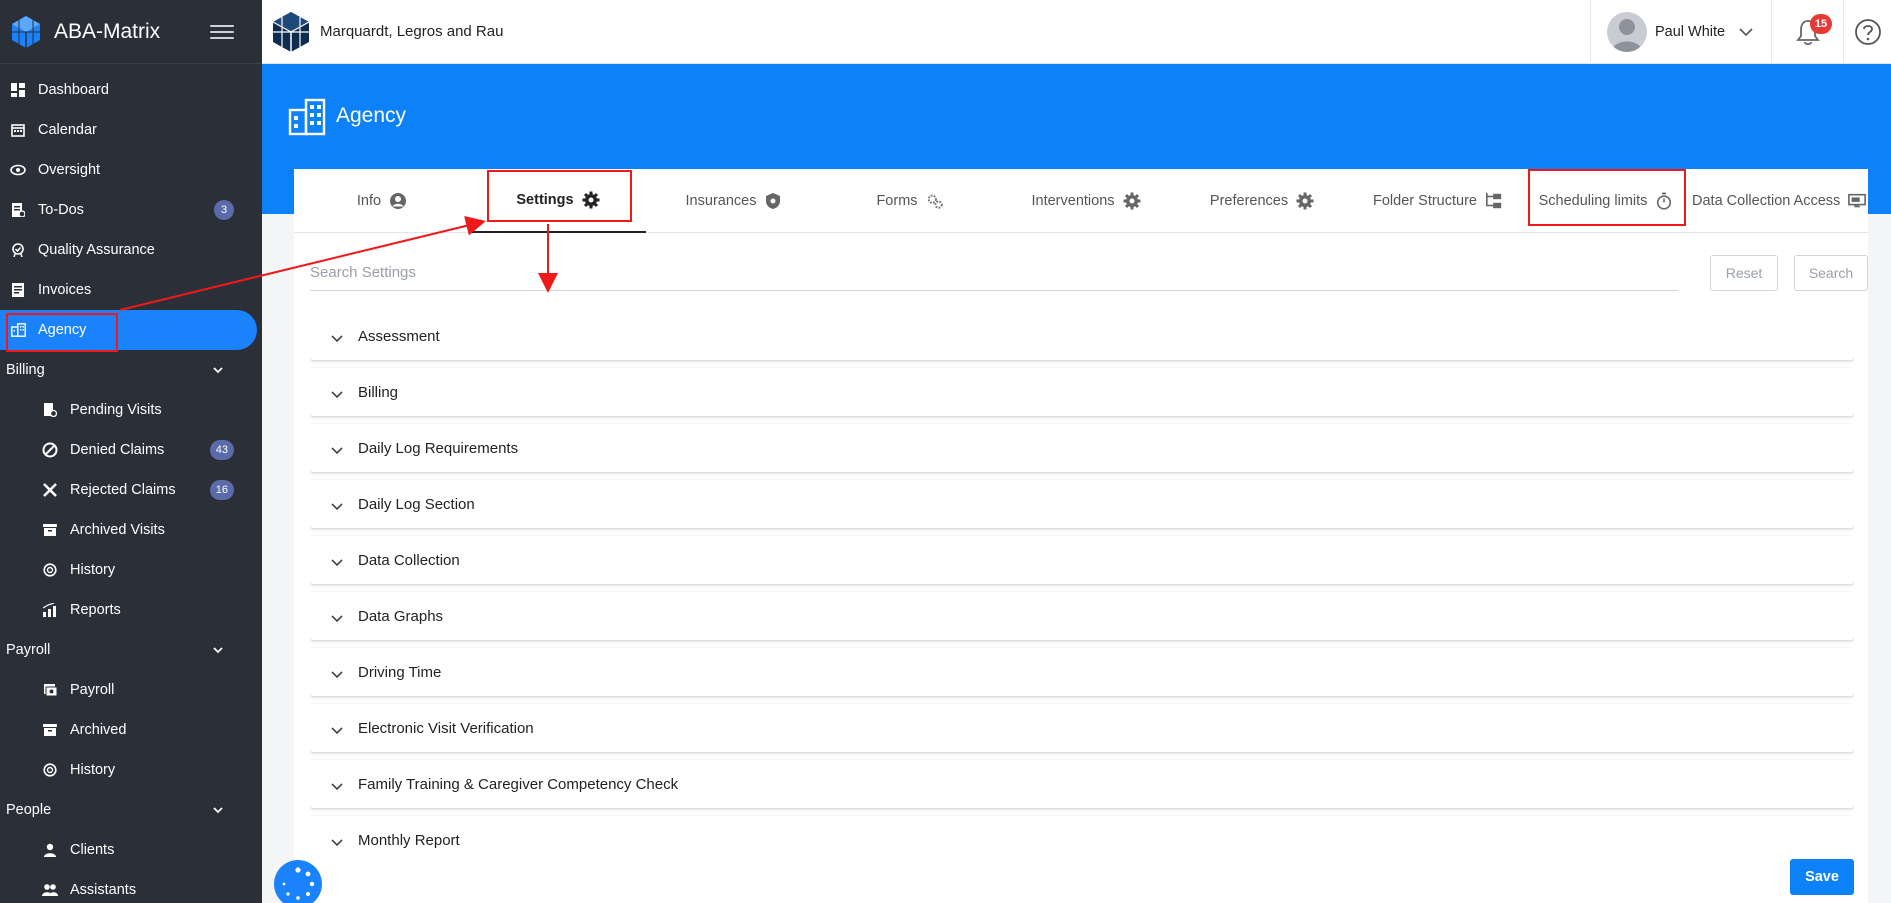  I want to click on sidebar-group-payroll: Payroll, so click(131, 650).